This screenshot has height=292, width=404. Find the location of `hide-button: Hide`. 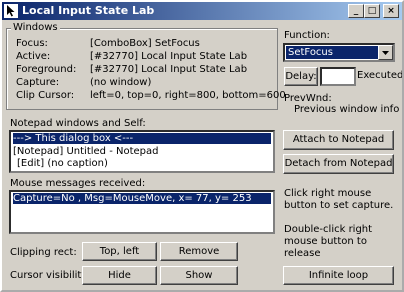

hide-button: Hide is located at coordinates (119, 275).